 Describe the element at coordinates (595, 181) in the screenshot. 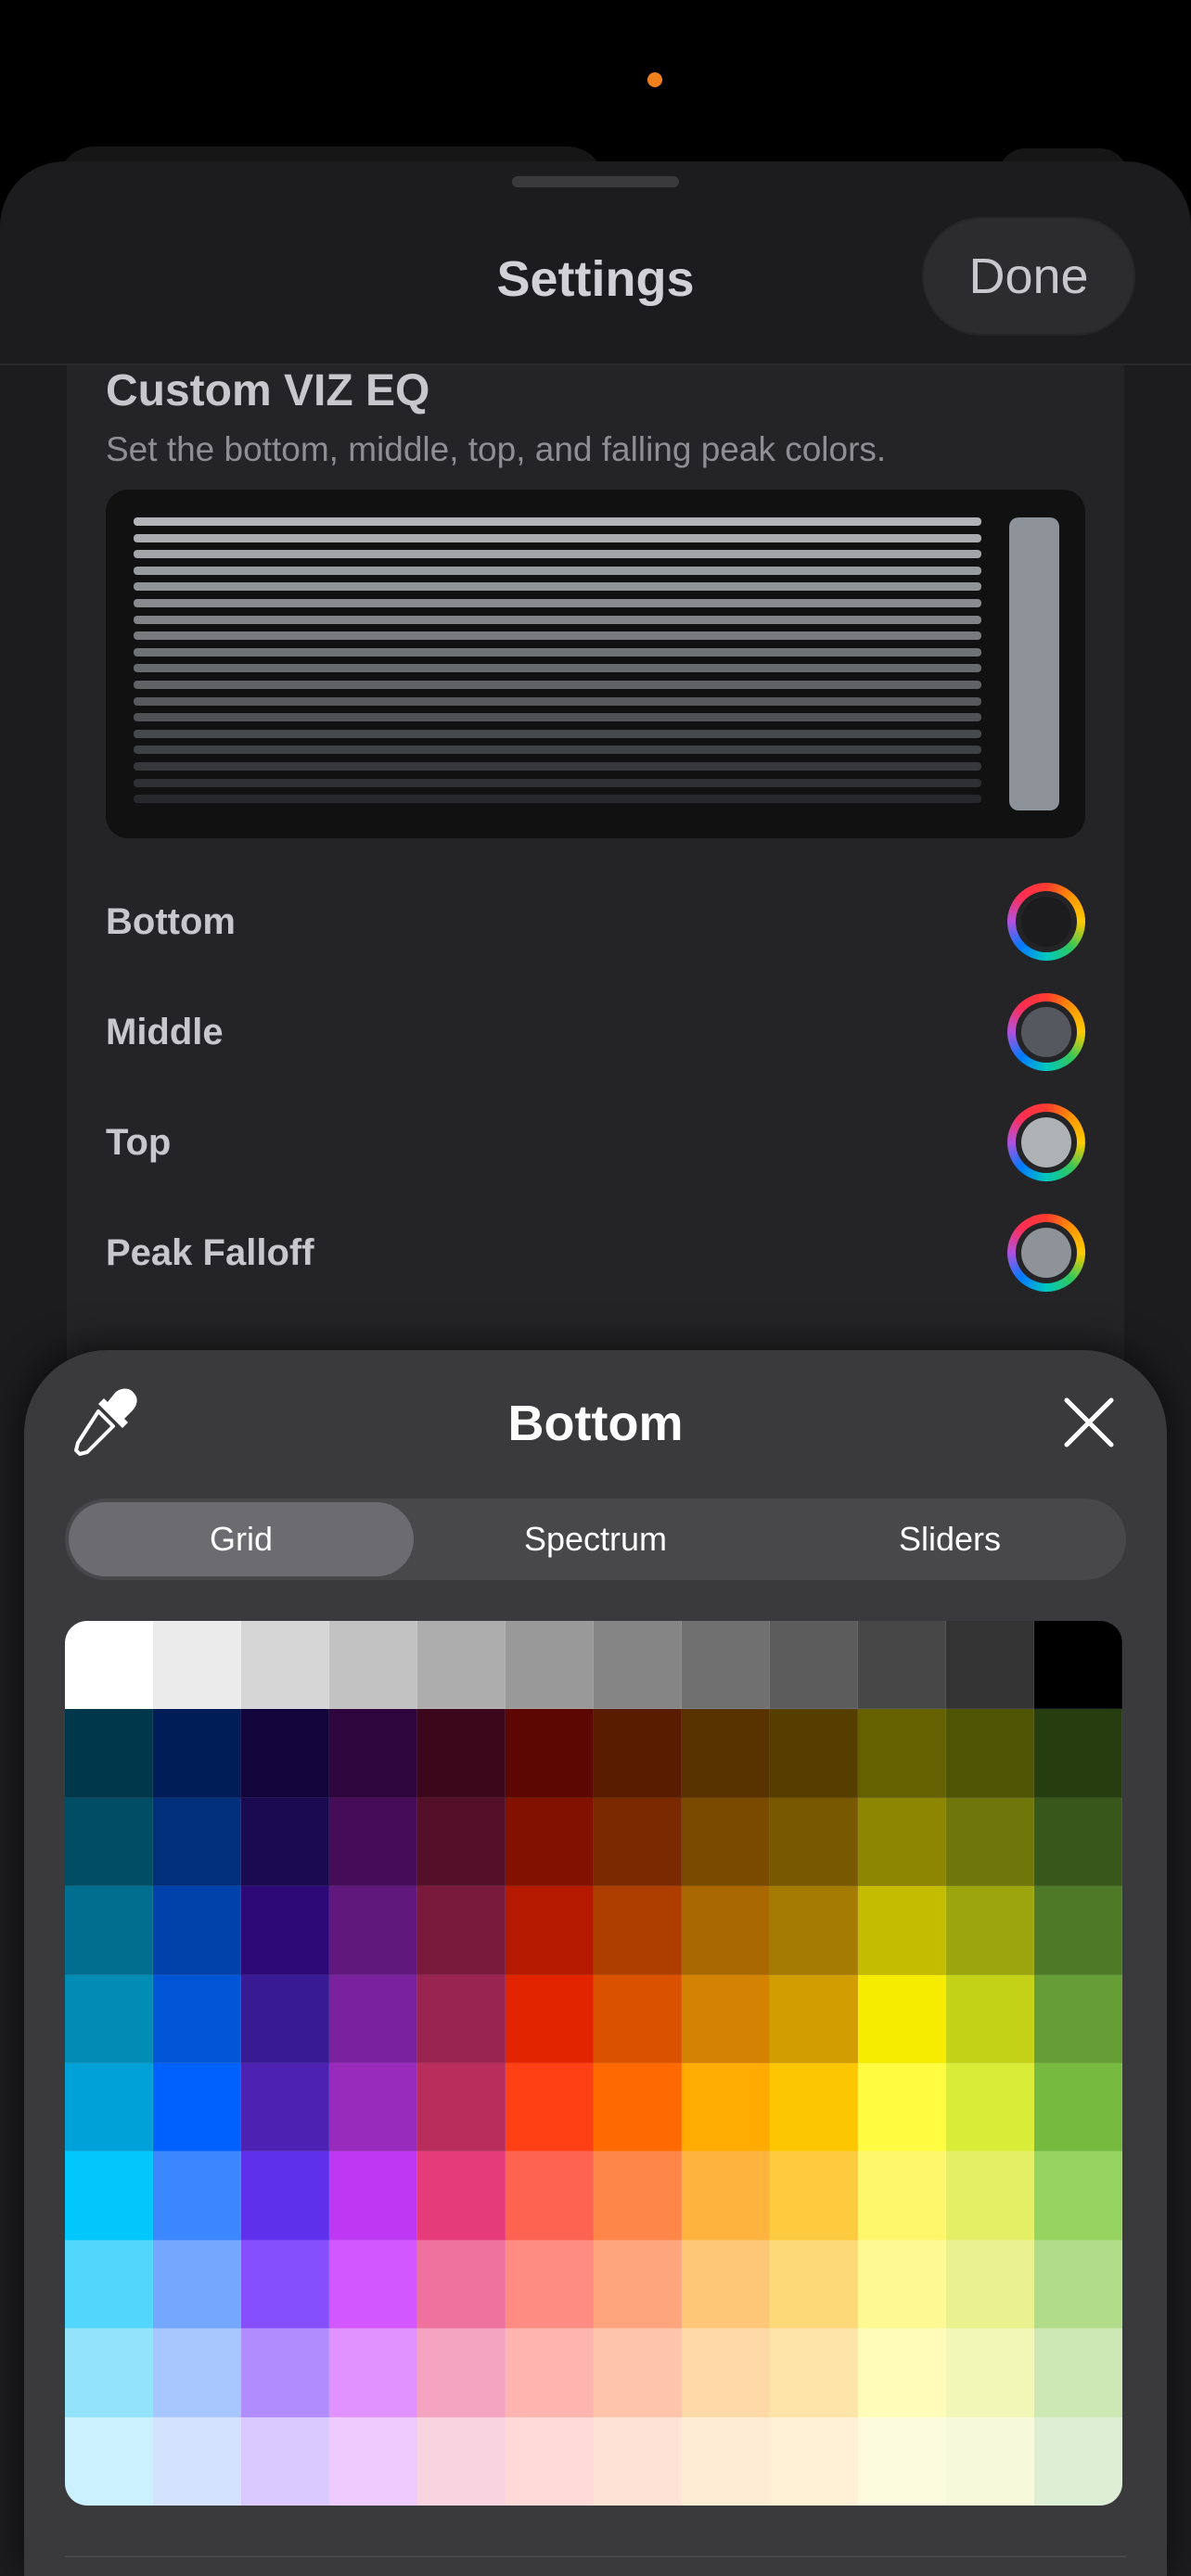

I see `sheet-grabber` at that location.